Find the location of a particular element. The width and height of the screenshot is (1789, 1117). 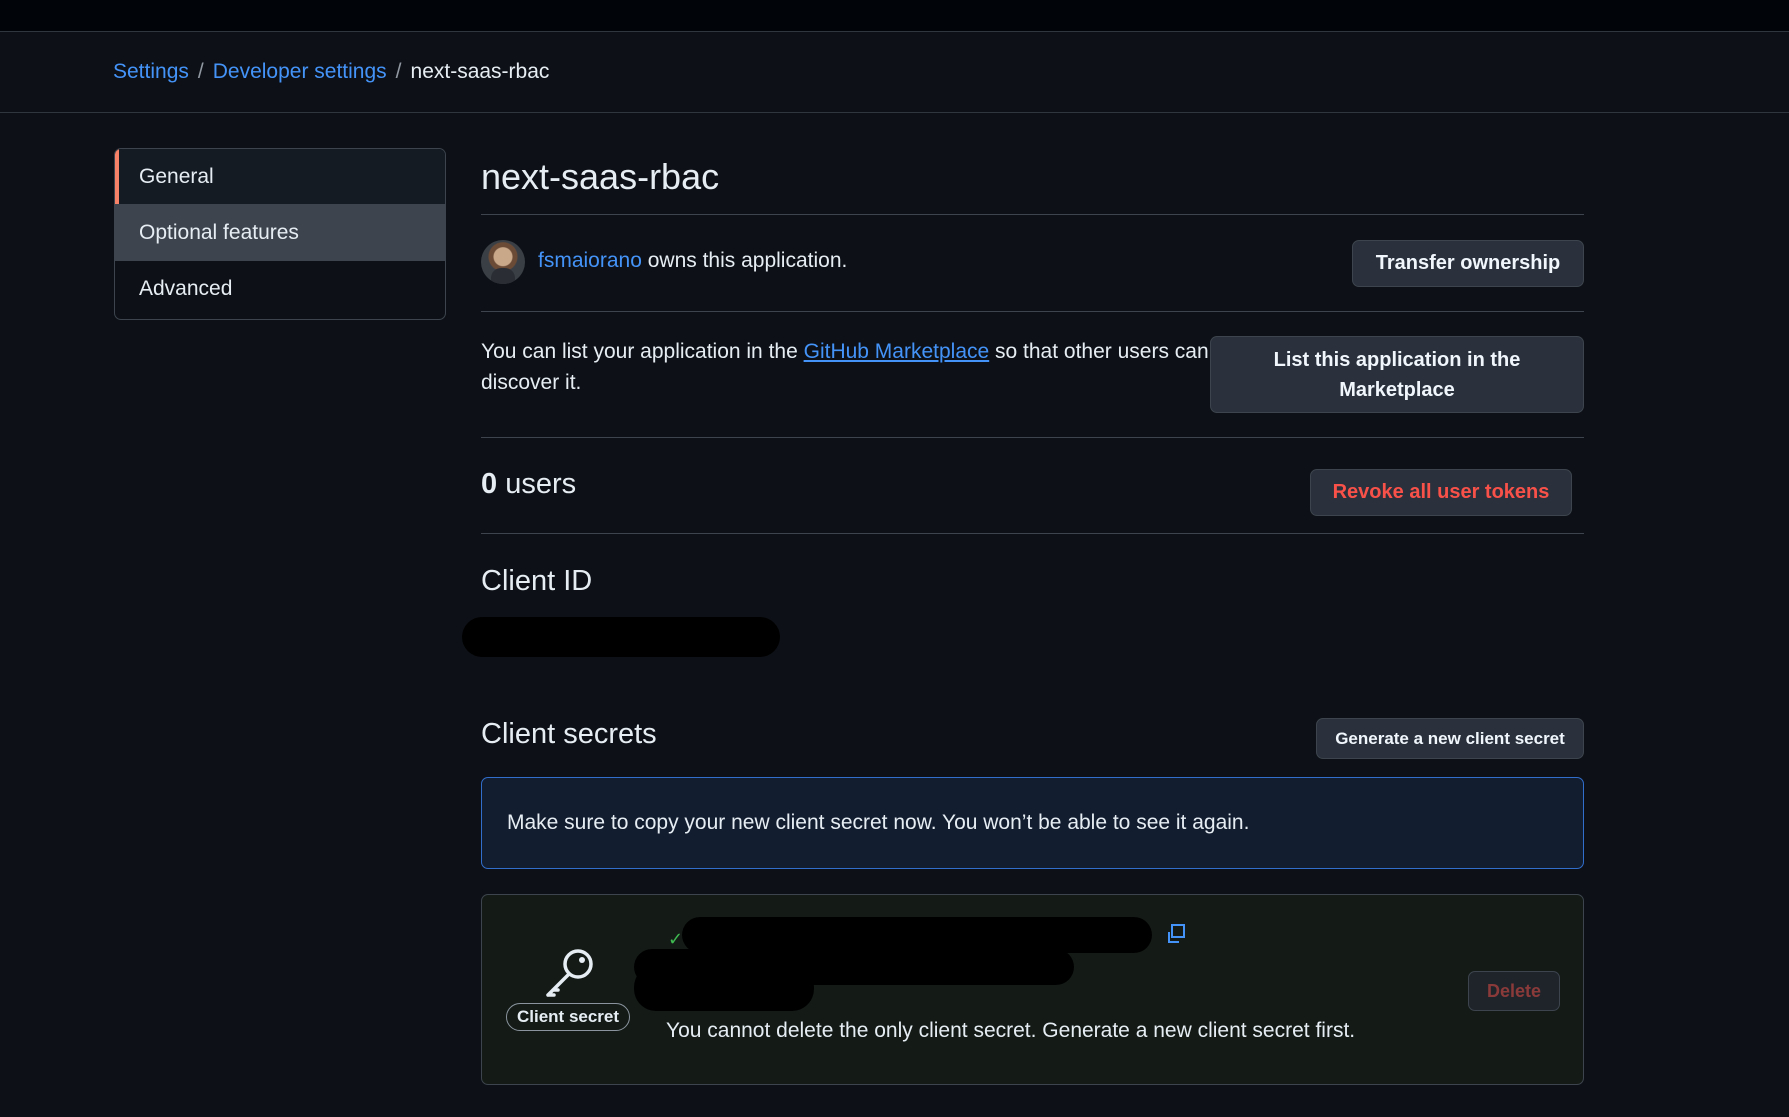

delete-secret-button: Delete is located at coordinates (1514, 991).